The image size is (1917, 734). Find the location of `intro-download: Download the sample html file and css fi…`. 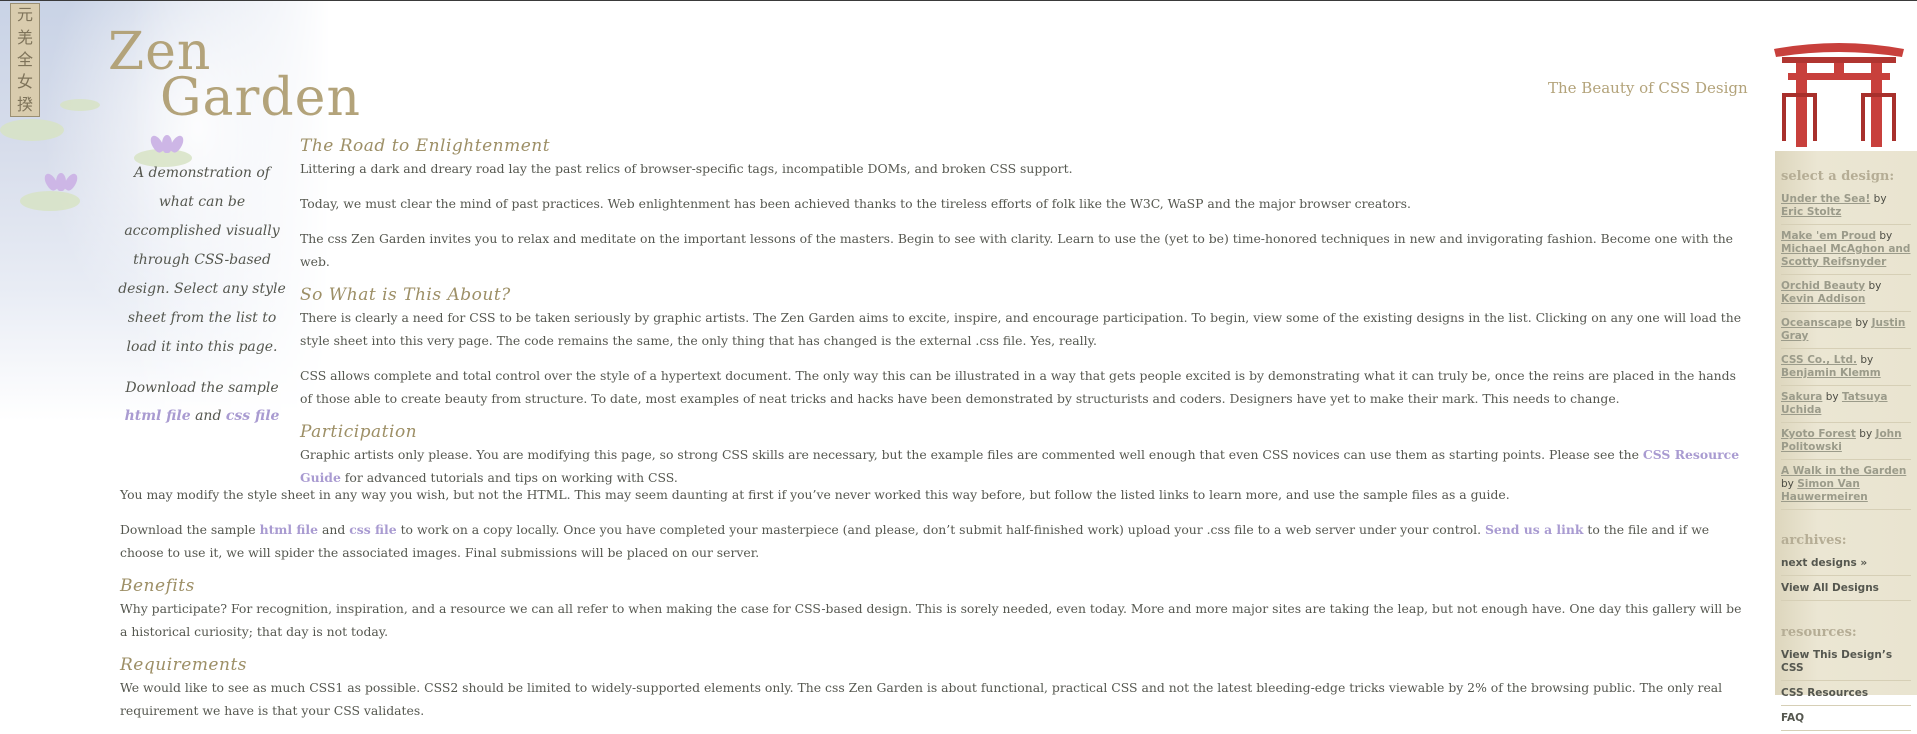

intro-download: Download the sample html file and css fi… is located at coordinates (202, 402).